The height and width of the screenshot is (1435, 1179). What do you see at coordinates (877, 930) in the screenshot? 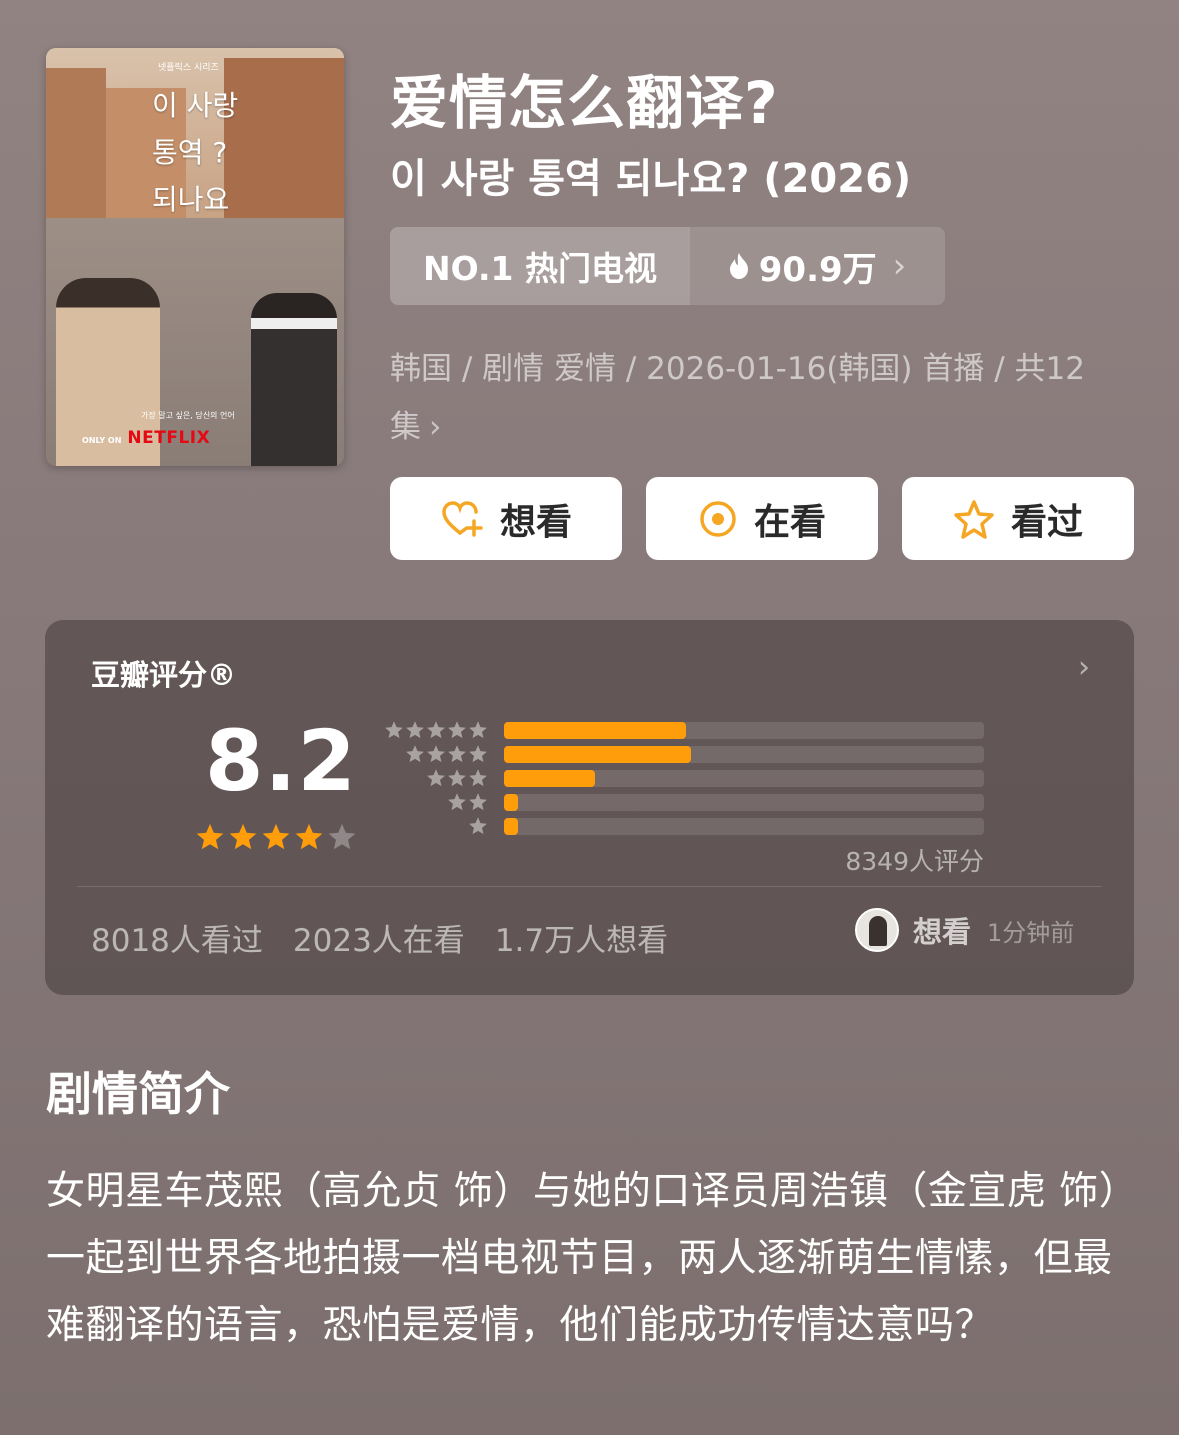
I see `avatar` at bounding box center [877, 930].